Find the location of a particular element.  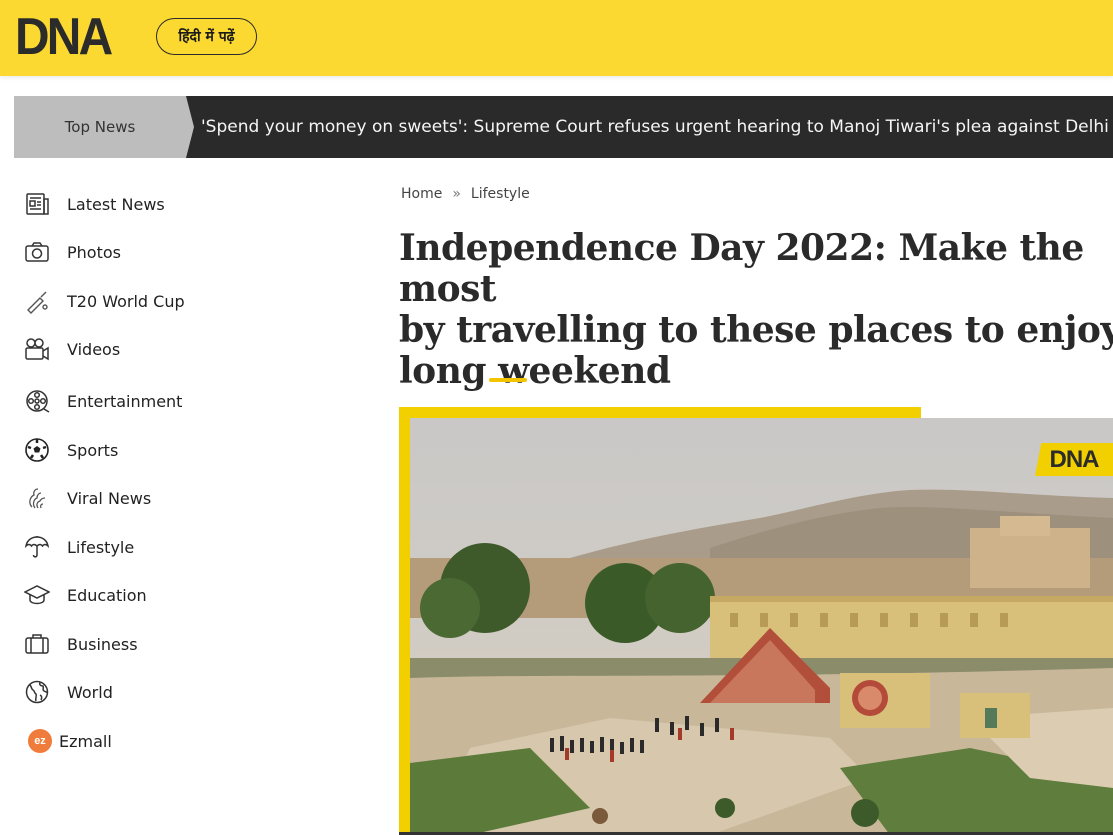

sidebar-item-videos: Videos is located at coordinates (71, 349).